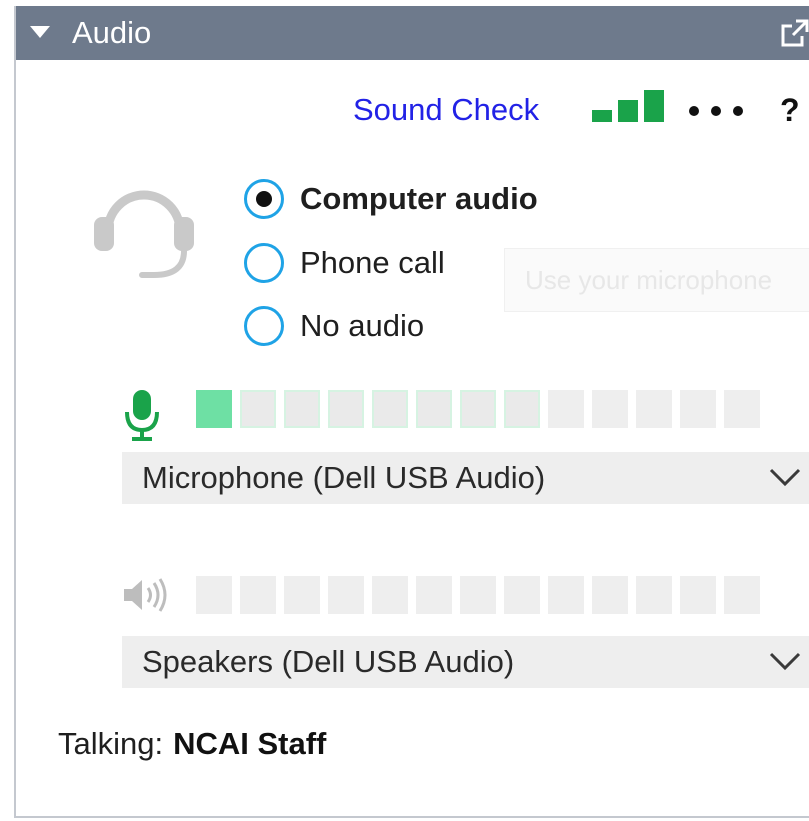  What do you see at coordinates (412, 33) in the screenshot?
I see `panel-header: Audio` at bounding box center [412, 33].